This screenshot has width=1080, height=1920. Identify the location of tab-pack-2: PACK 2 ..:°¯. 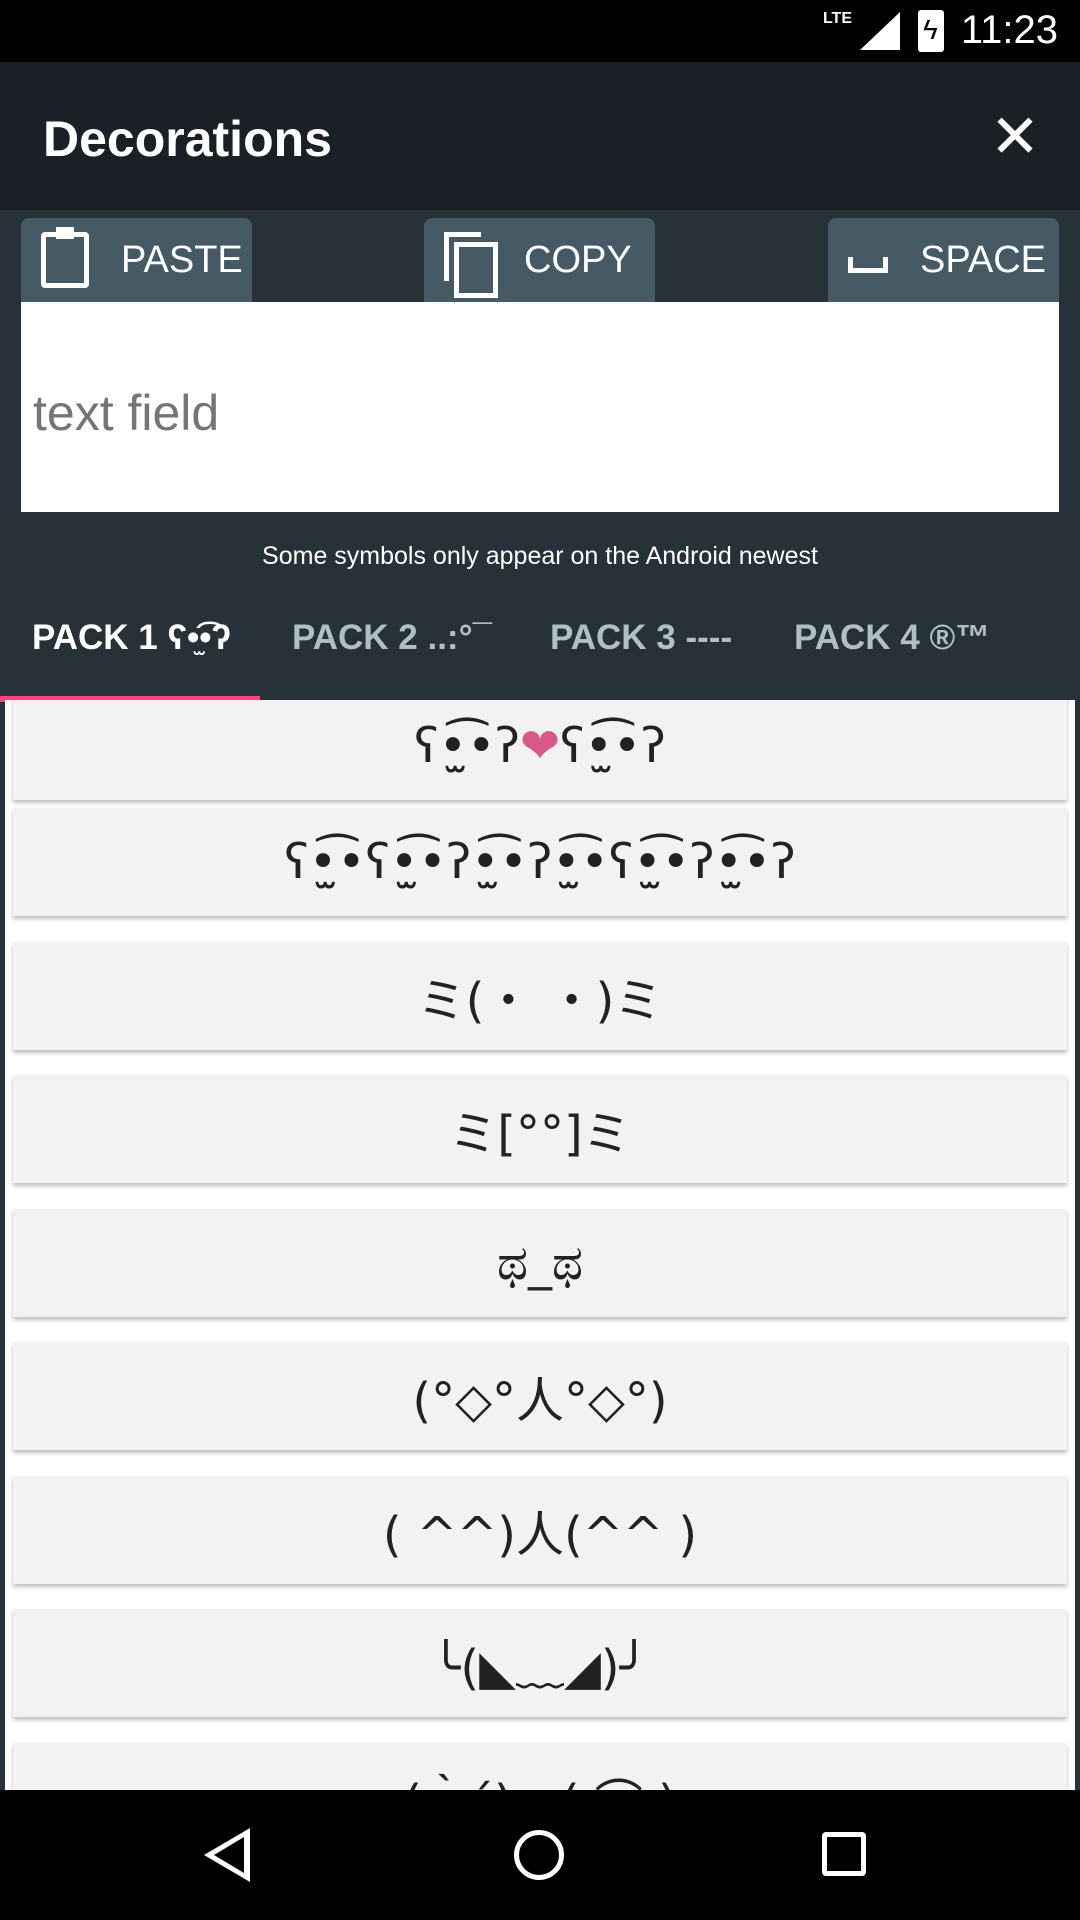
(392, 638).